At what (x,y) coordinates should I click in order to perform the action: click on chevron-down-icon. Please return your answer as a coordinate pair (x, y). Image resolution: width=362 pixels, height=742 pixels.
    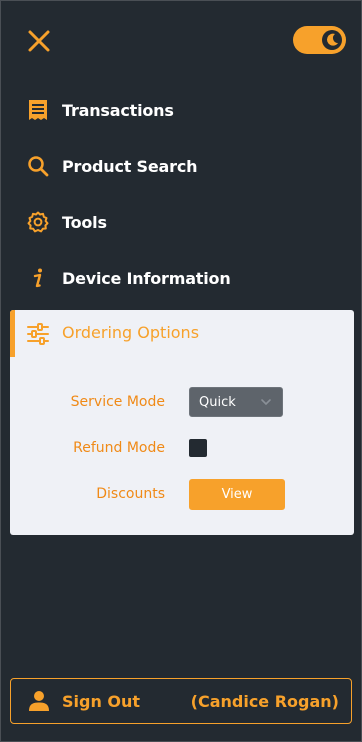
    Looking at the image, I should click on (266, 402).